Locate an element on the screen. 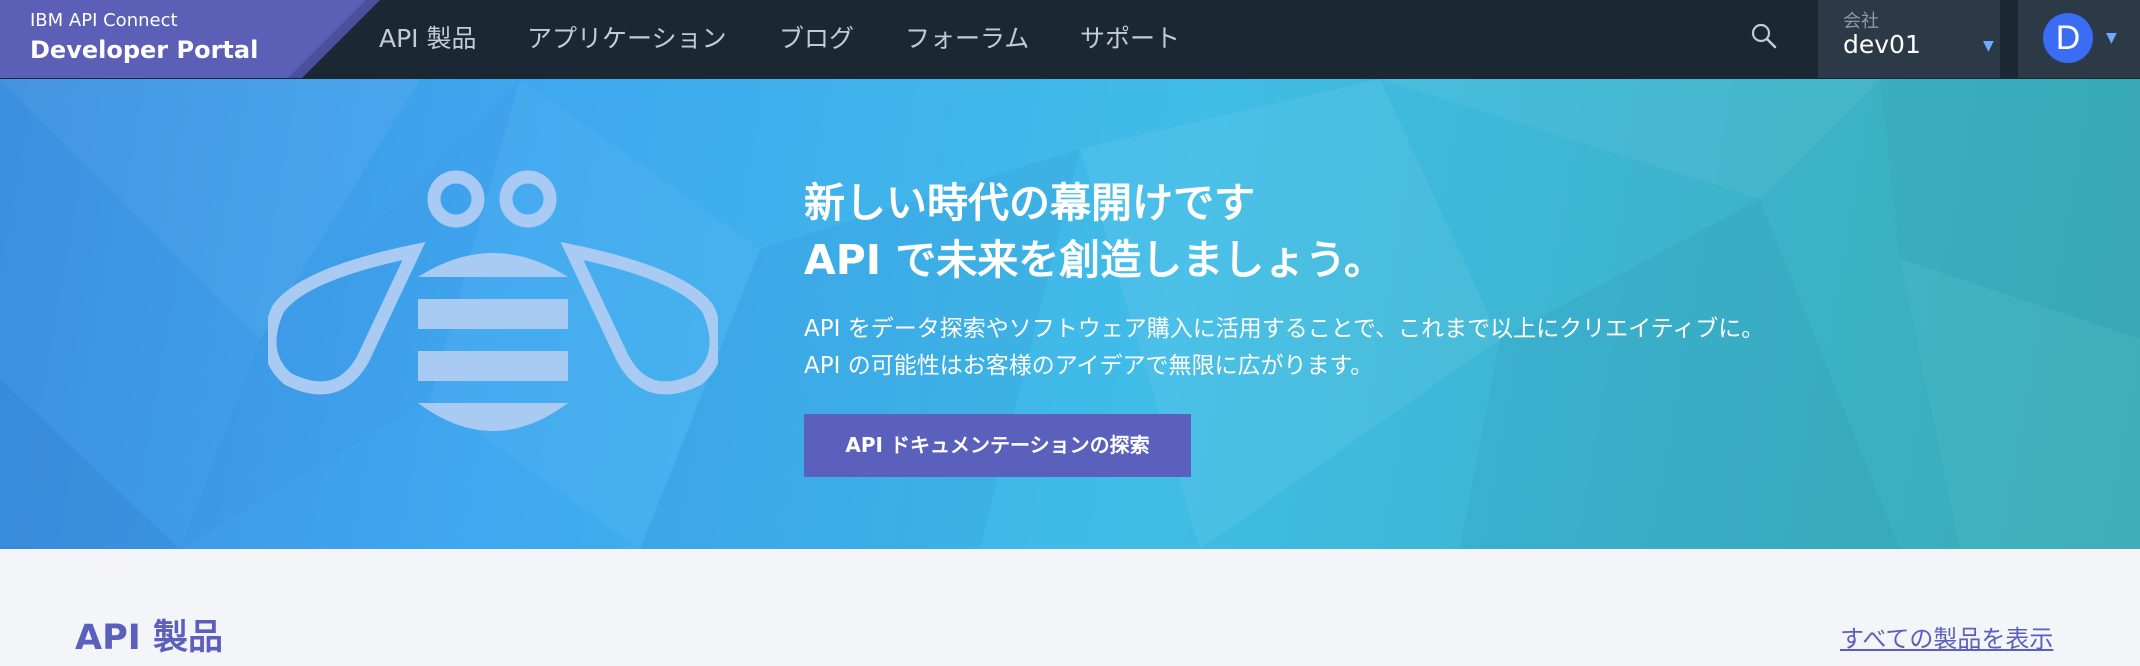 Image resolution: width=2140 pixels, height=666 pixels. user-menu: D ▼ is located at coordinates (2079, 39).